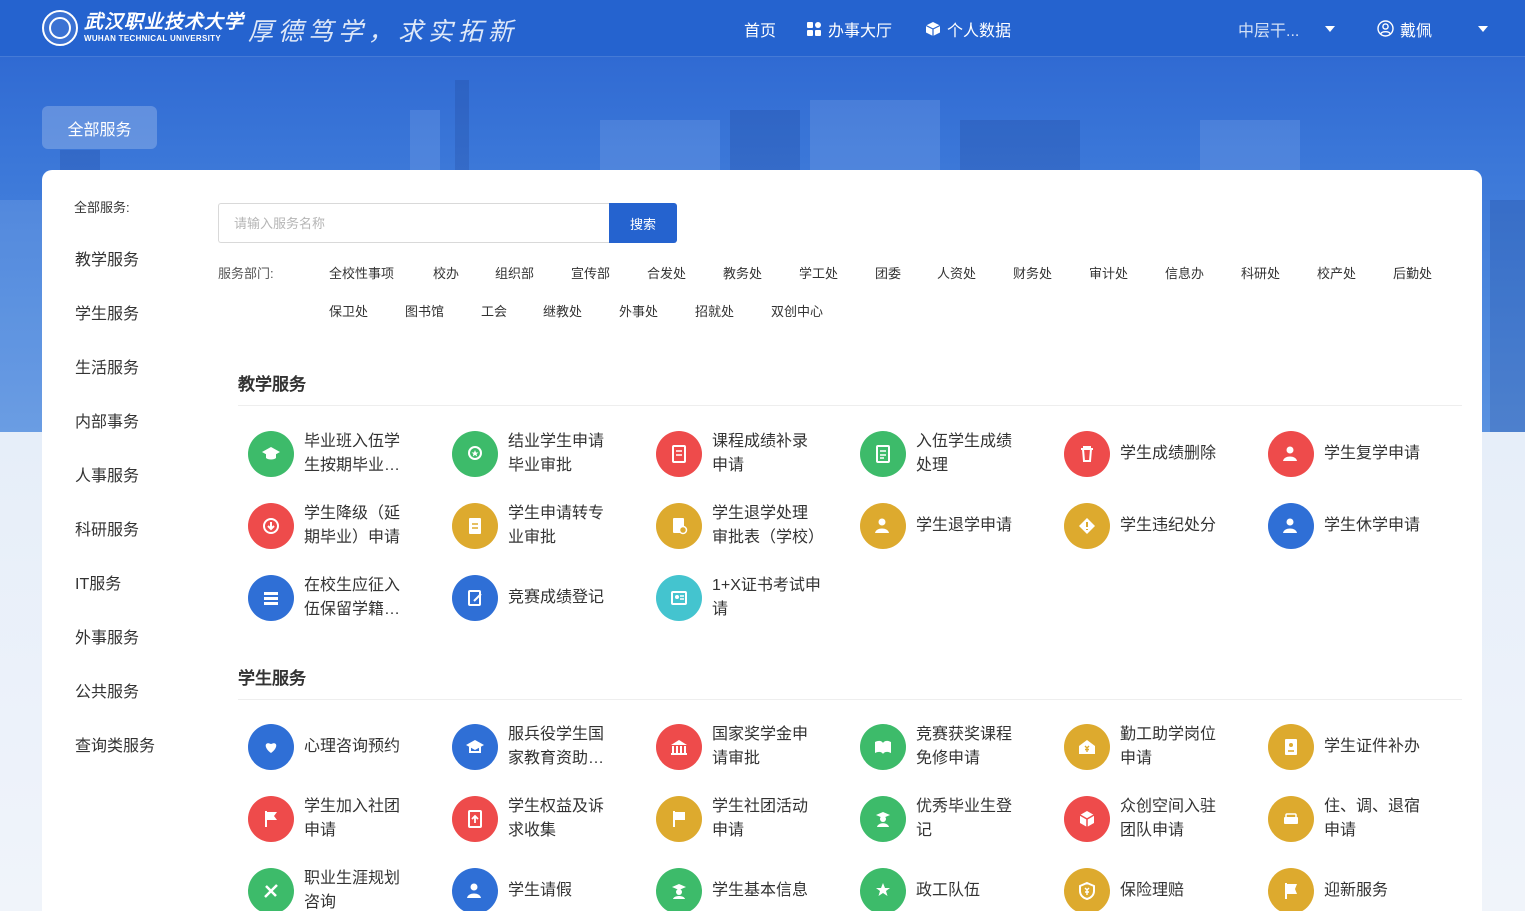 This screenshot has width=1525, height=911. What do you see at coordinates (751, 886) in the screenshot?
I see `service-item: 学生基本信息` at bounding box center [751, 886].